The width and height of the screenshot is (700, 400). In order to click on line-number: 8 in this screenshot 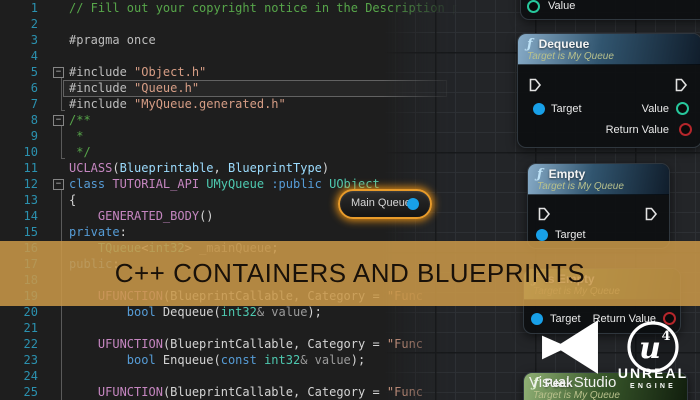, I will do `click(34, 120)`.